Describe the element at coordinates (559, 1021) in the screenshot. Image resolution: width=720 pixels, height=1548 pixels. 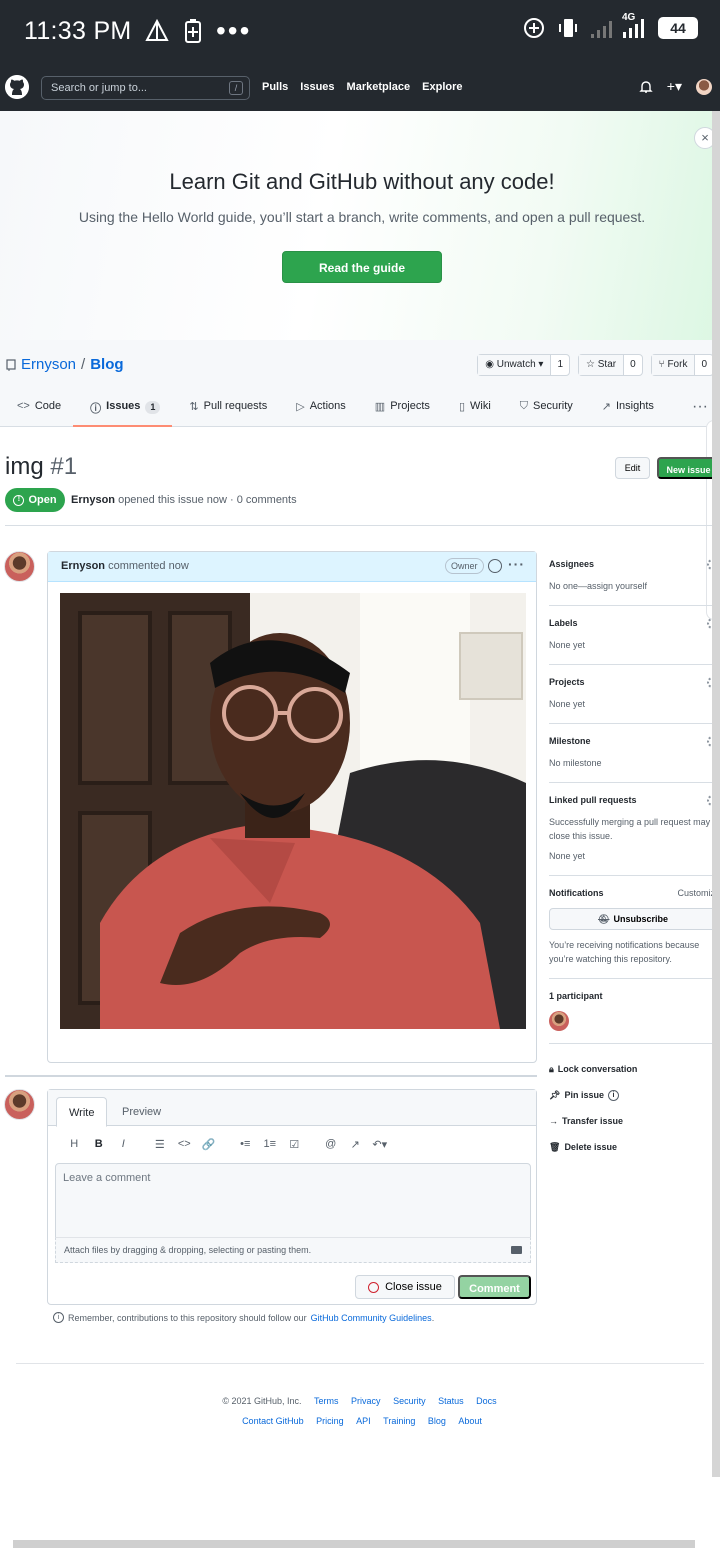
I see `participant-avatar` at that location.